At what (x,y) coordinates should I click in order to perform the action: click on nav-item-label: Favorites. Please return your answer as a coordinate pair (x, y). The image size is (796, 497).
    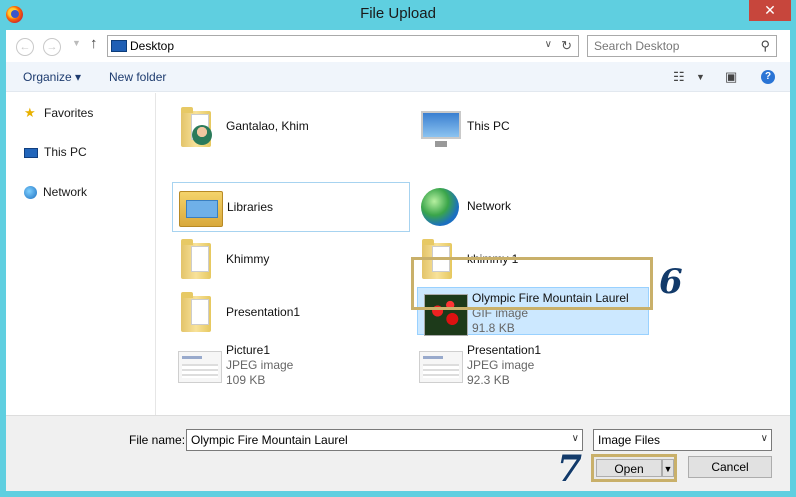
    Looking at the image, I should click on (69, 113).